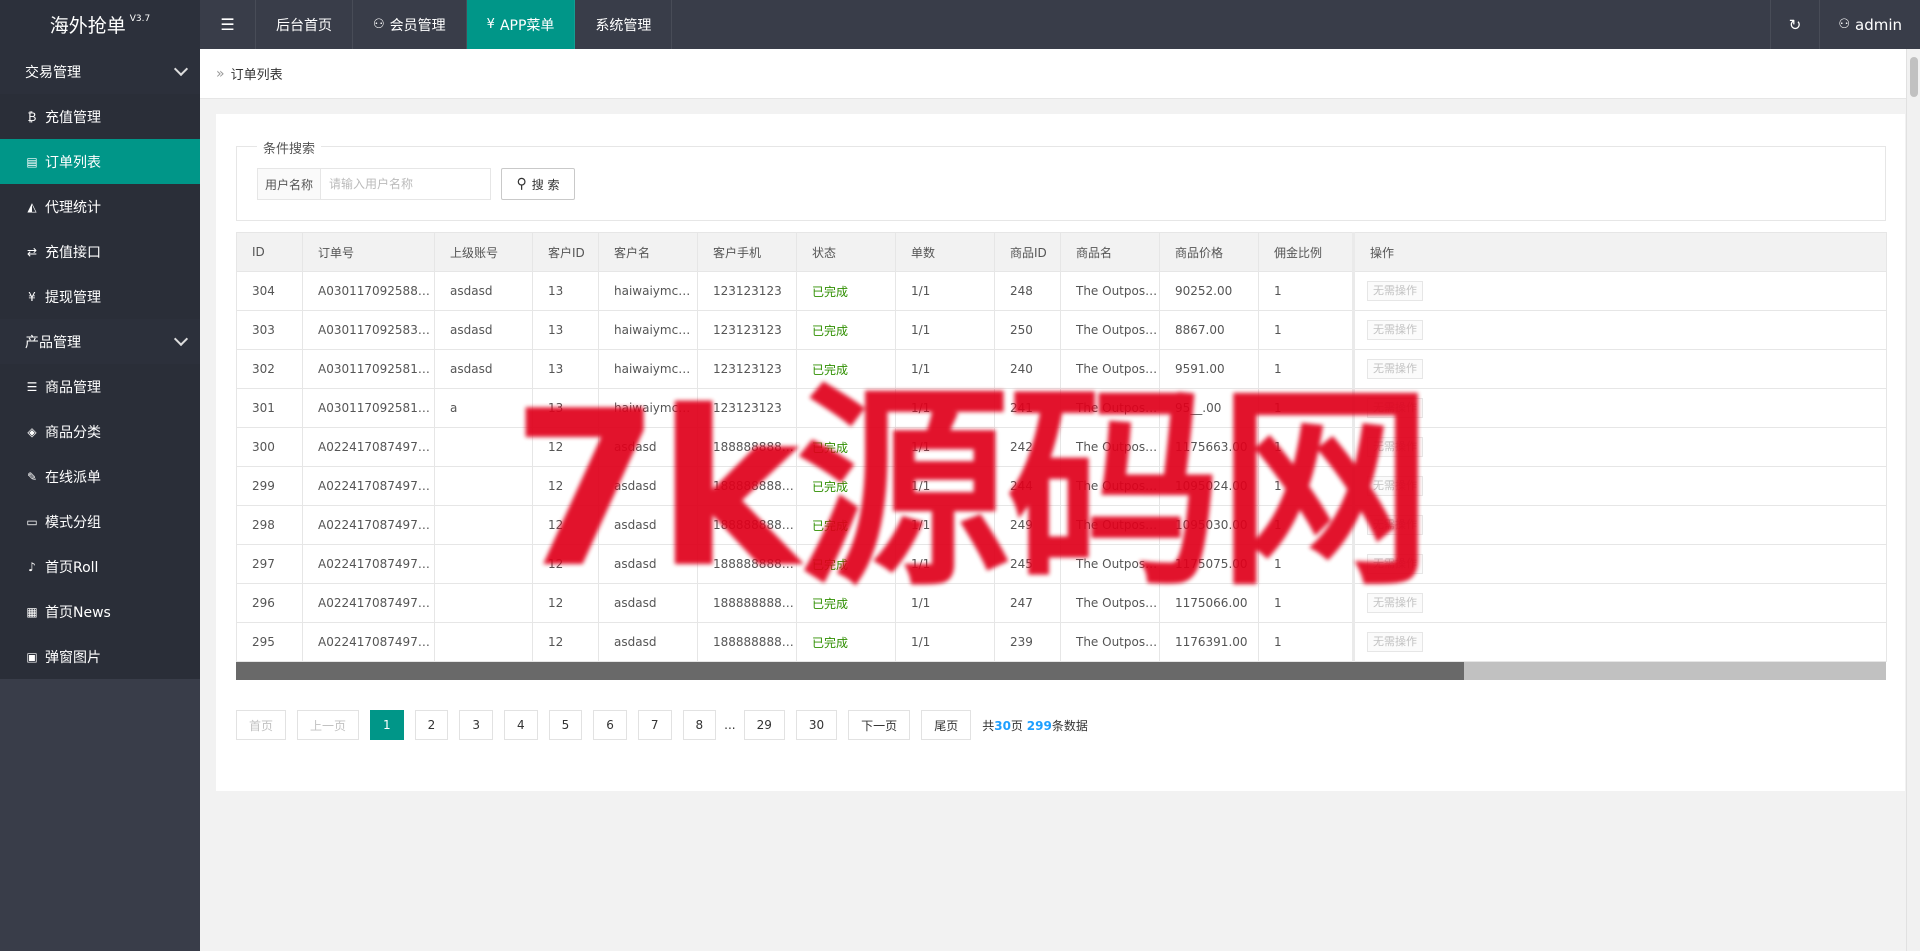 The image size is (1920, 951). I want to click on topnav-item-system: 系统管理, so click(624, 24).